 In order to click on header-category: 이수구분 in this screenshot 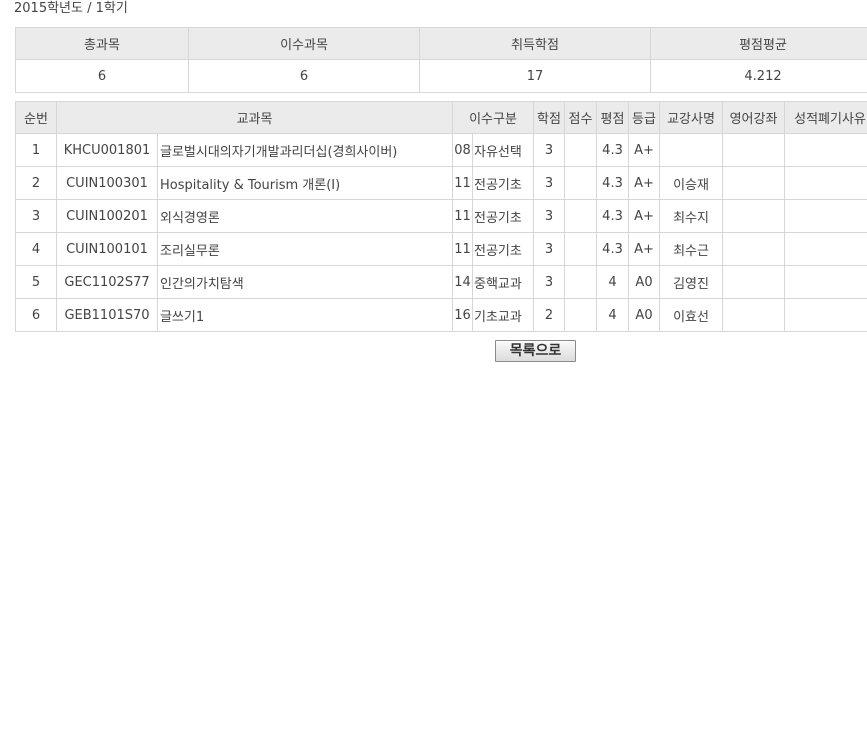, I will do `click(493, 117)`.